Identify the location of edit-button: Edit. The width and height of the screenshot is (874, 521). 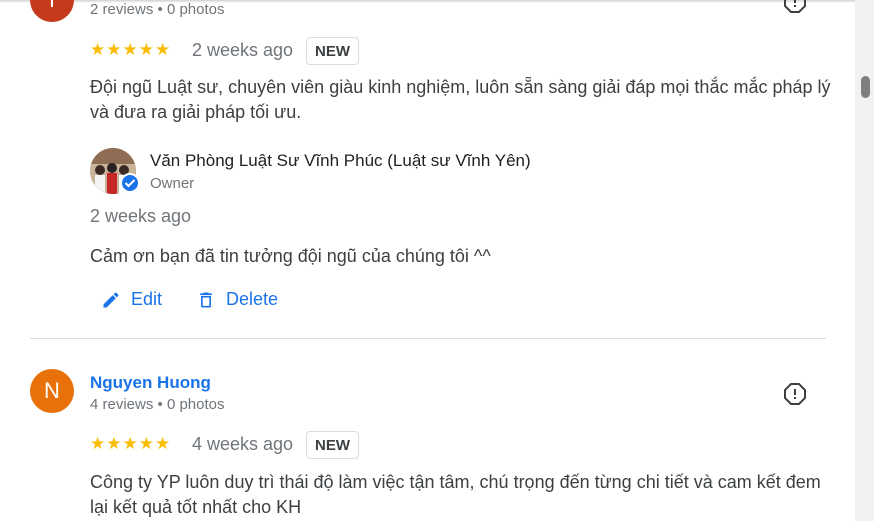
(131, 299).